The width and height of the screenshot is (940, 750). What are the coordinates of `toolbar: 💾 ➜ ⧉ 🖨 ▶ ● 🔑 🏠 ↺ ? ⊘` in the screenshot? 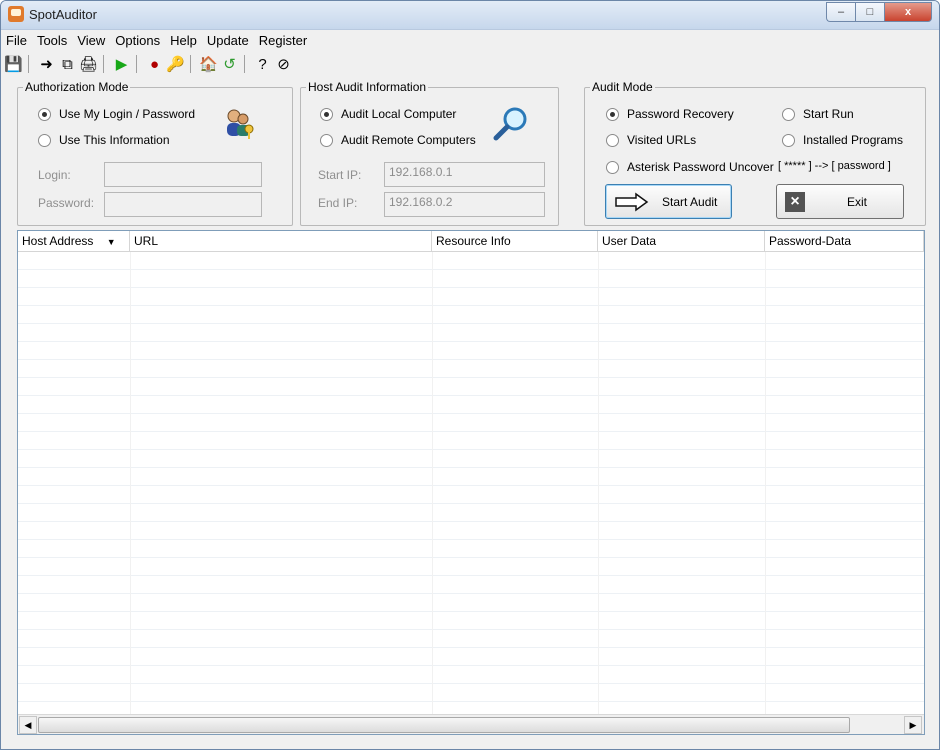 It's located at (470, 64).